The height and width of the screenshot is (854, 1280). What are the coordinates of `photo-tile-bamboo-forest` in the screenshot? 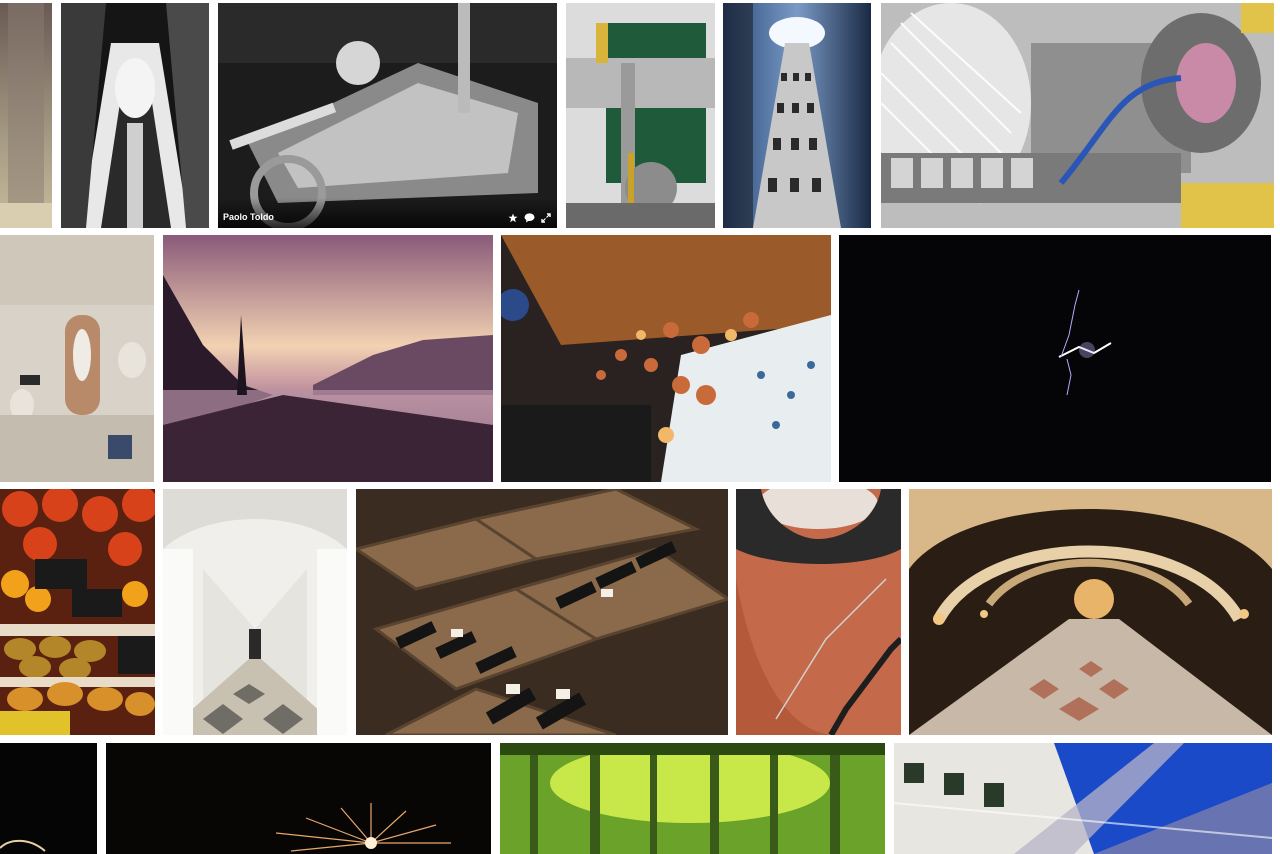 It's located at (692, 798).